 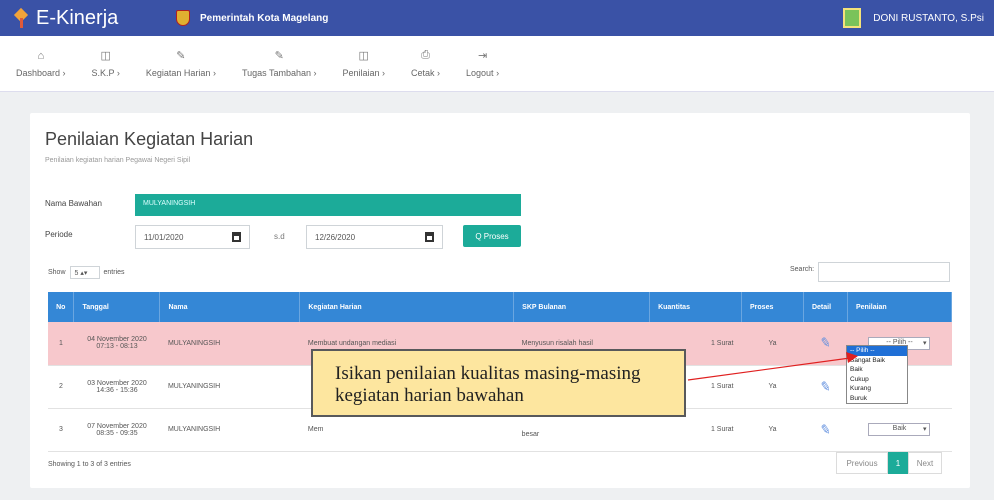 I want to click on nav-label: Dashboard, so click(x=41, y=73).